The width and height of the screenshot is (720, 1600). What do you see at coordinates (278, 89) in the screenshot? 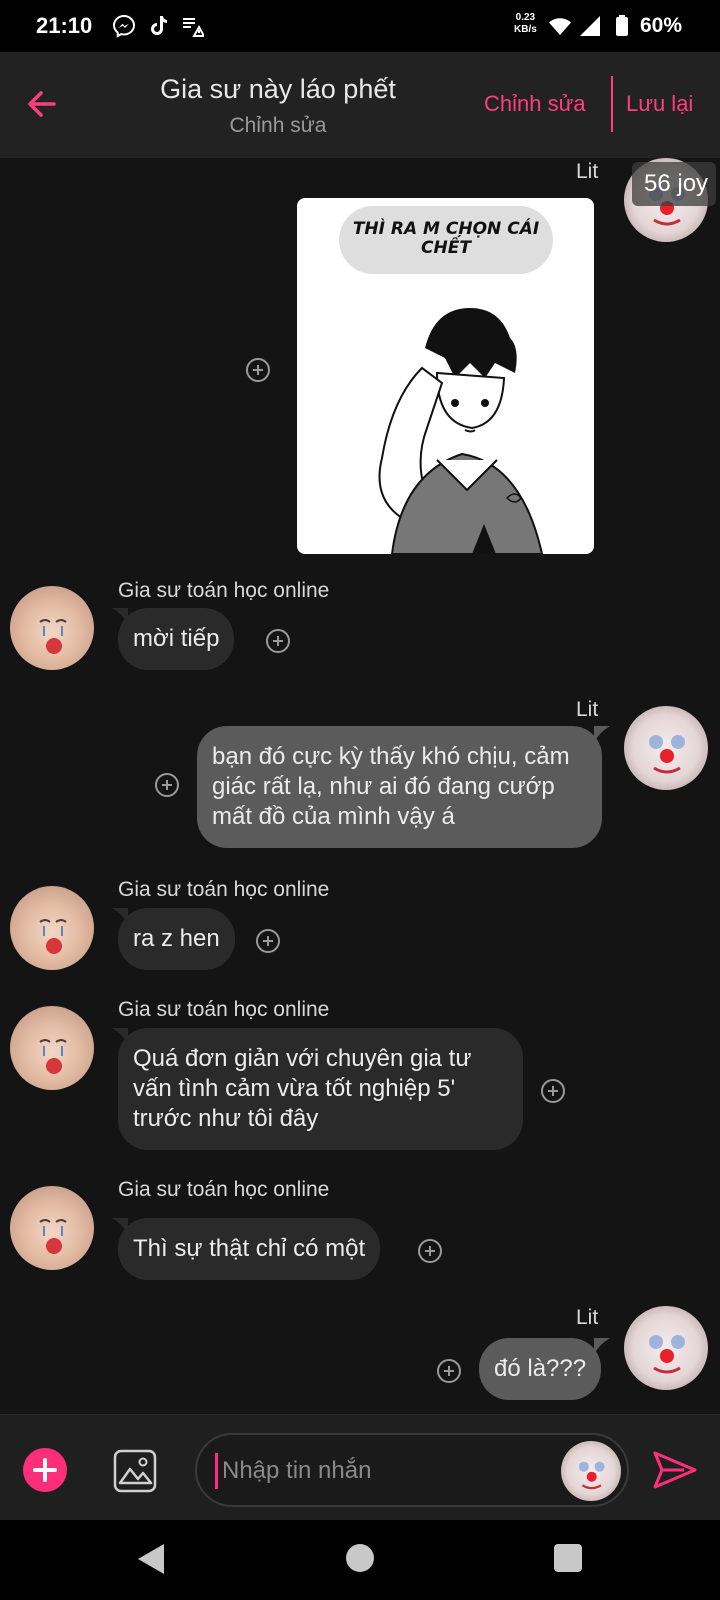
I see `chat-title: Gia sư này láo phết` at bounding box center [278, 89].